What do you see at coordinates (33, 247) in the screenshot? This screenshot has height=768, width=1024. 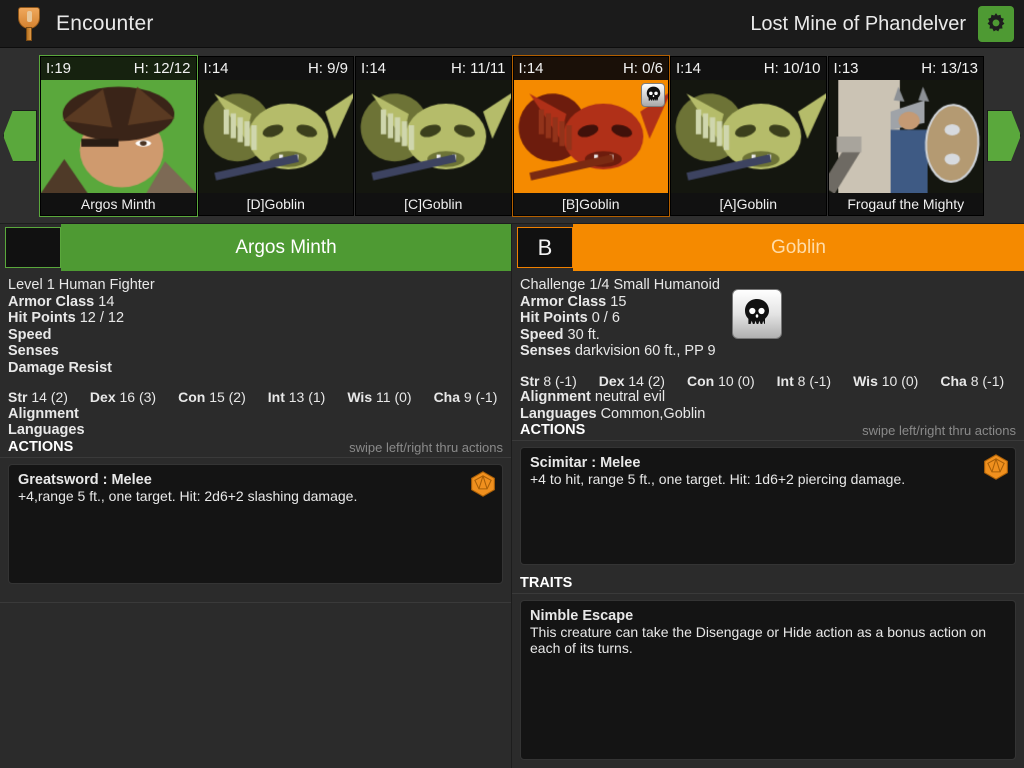 I see `left-tag-box` at bounding box center [33, 247].